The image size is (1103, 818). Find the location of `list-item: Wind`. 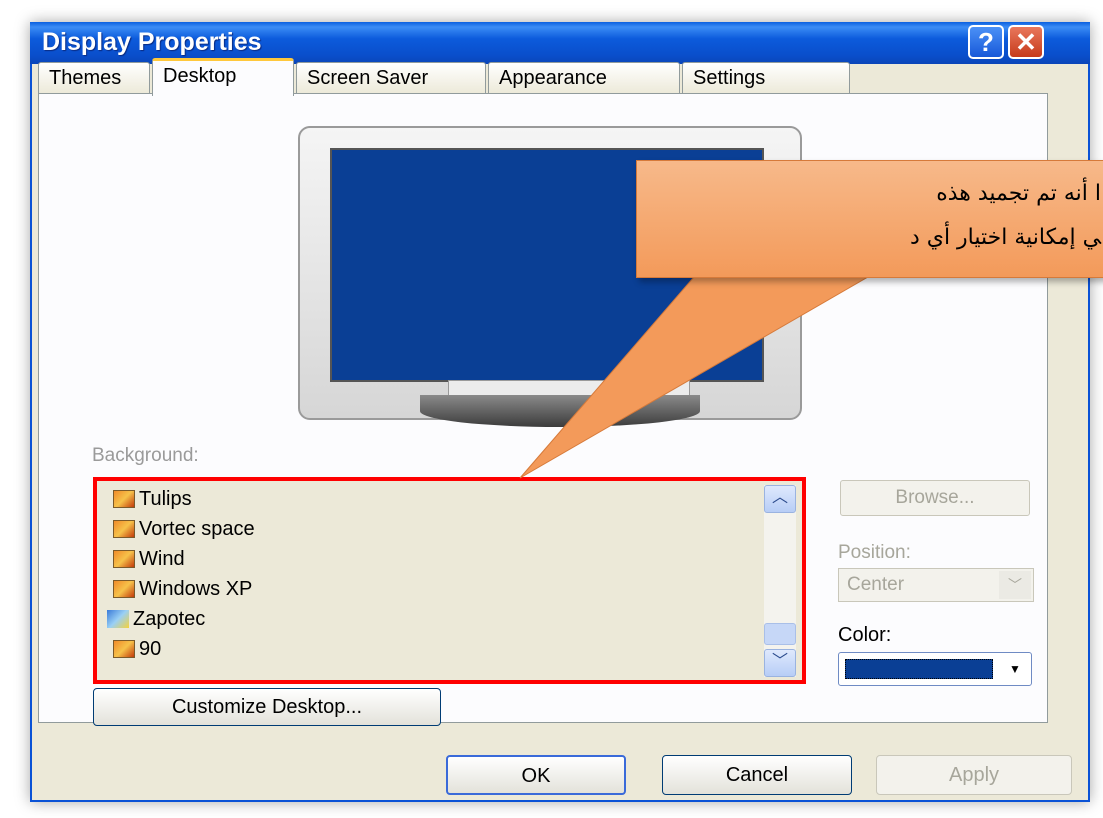

list-item: Wind is located at coordinates (149, 559).